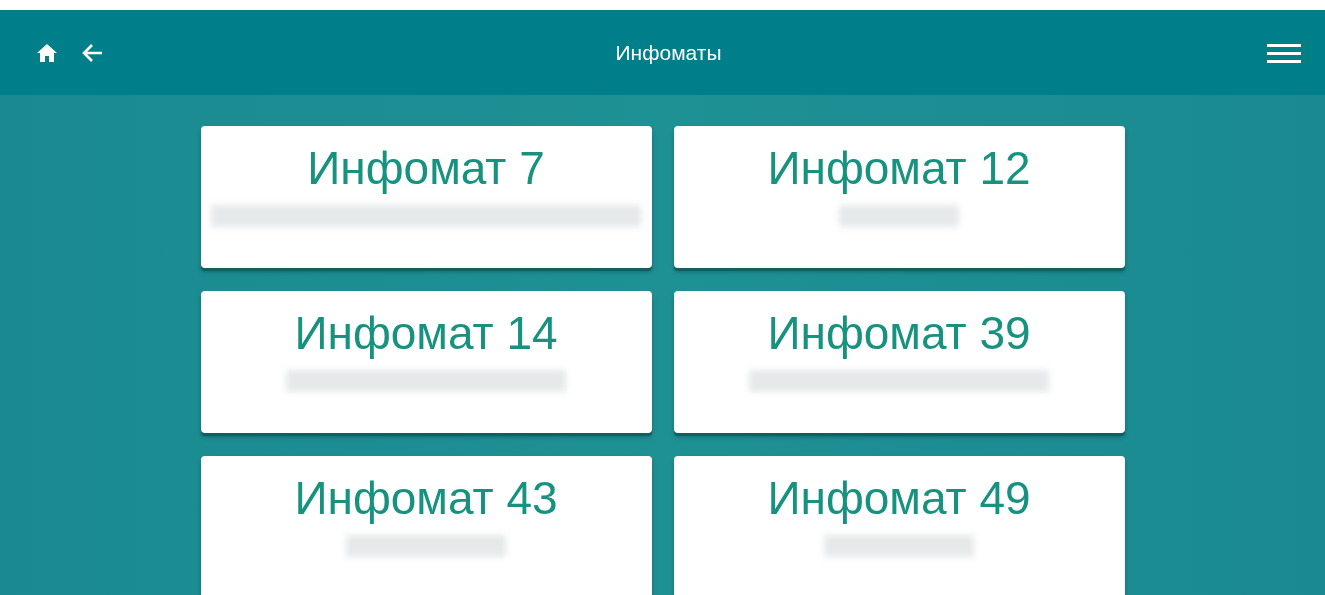 Image resolution: width=1325 pixels, height=595 pixels. What do you see at coordinates (426, 197) in the screenshot?
I see `infomat-card: Инфомат 7` at bounding box center [426, 197].